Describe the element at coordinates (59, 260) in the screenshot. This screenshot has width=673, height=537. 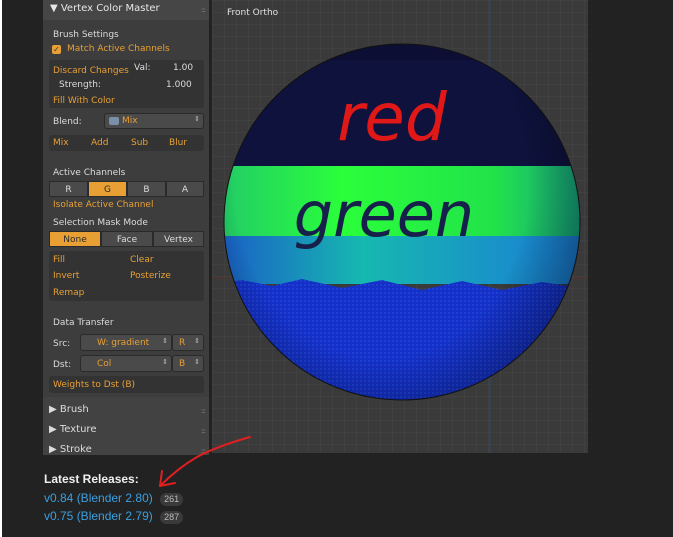
I see `fill-button: Fill` at that location.